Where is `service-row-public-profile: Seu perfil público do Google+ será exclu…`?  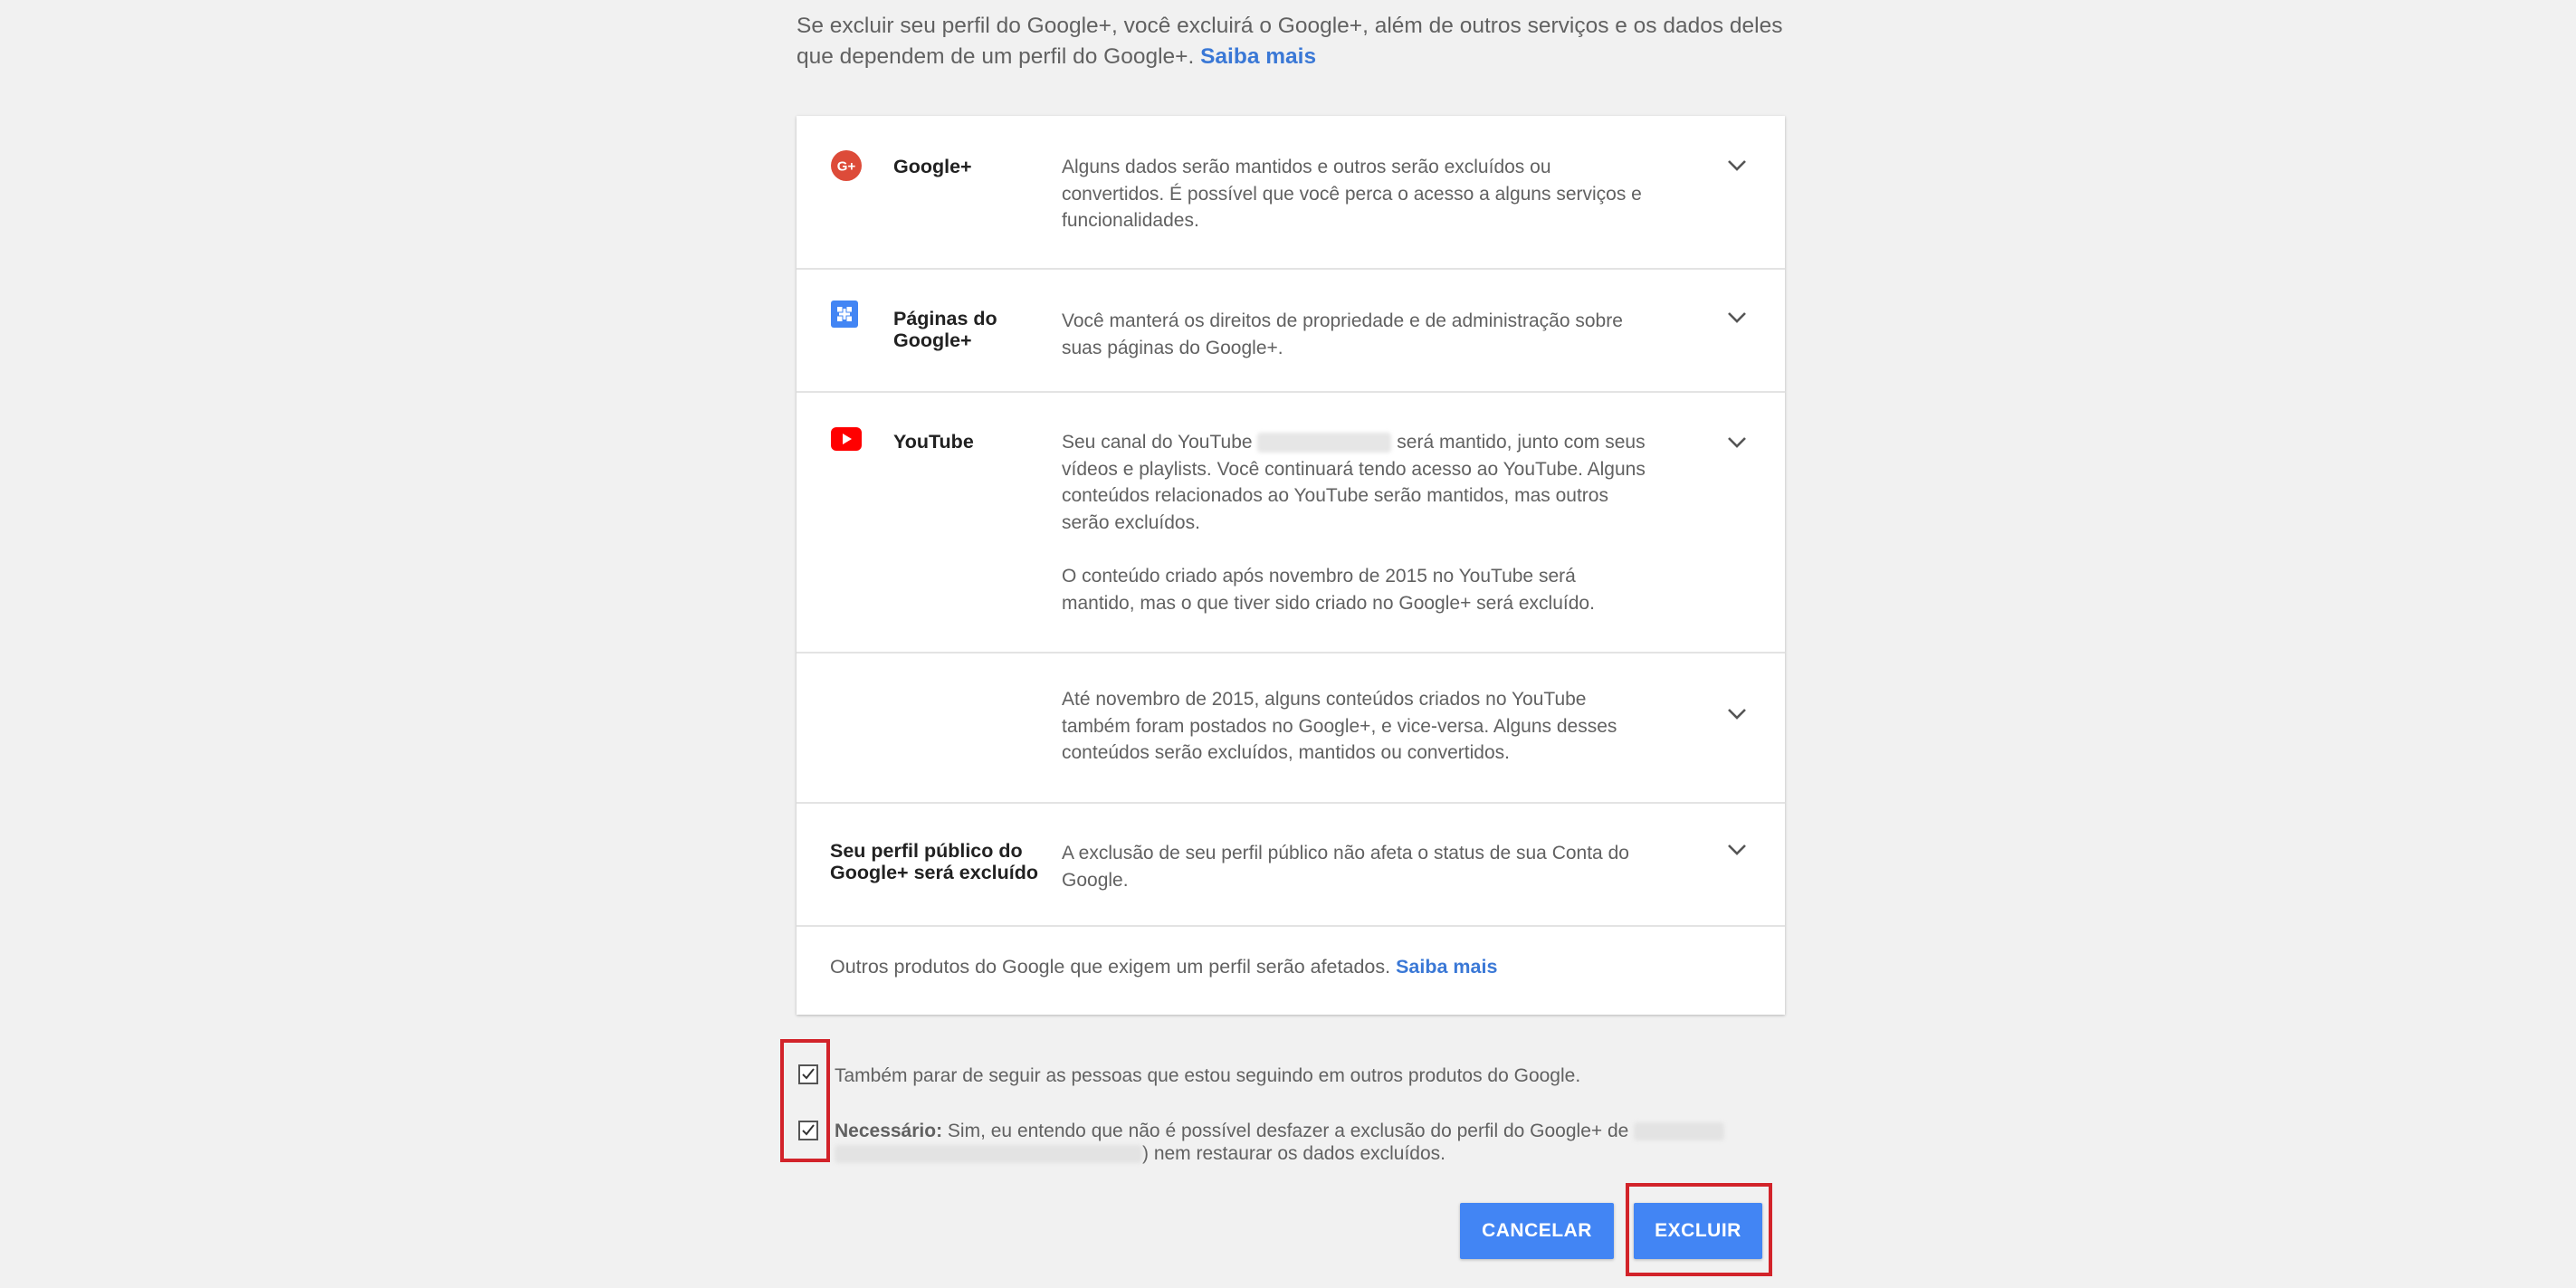 service-row-public-profile: Seu perfil público do Google+ será exclu… is located at coordinates (1291, 865).